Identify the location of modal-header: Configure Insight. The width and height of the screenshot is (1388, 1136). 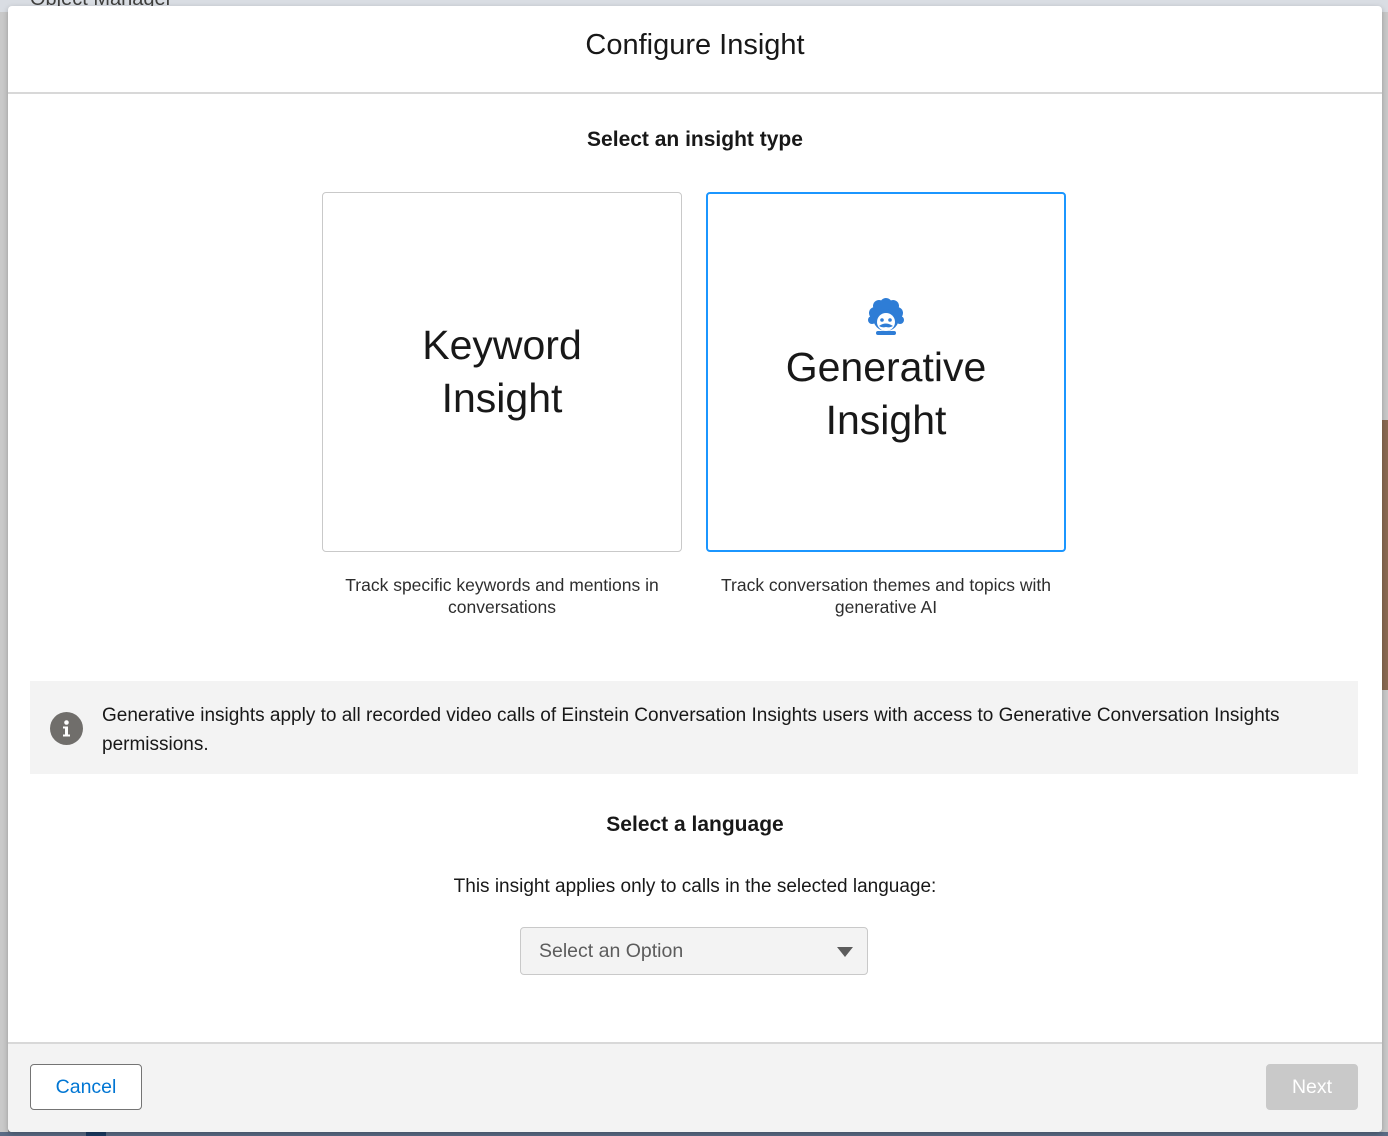
(695, 50).